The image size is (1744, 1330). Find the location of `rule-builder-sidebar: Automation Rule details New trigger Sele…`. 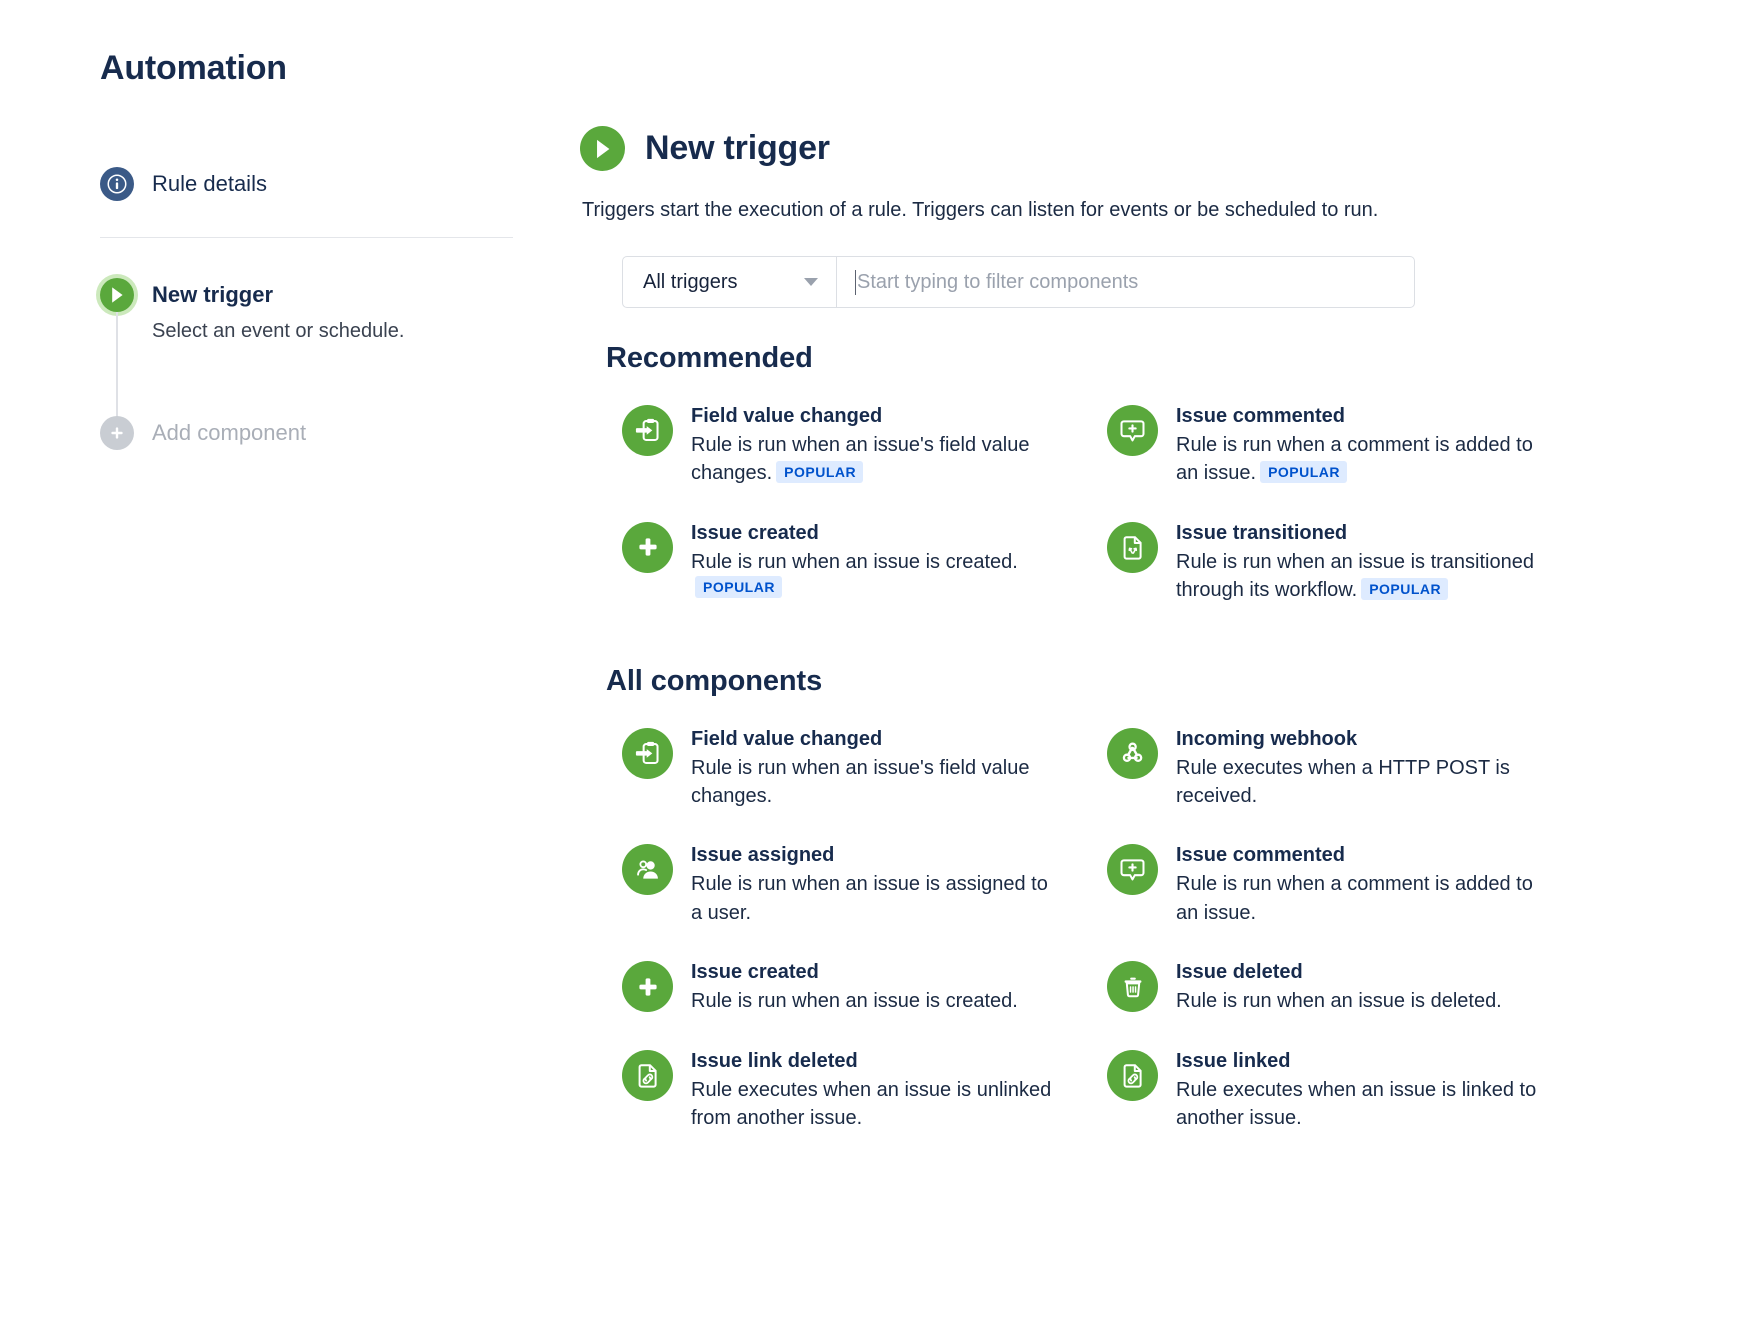

rule-builder-sidebar: Automation Rule details New trigger Sele… is located at coordinates (290, 225).